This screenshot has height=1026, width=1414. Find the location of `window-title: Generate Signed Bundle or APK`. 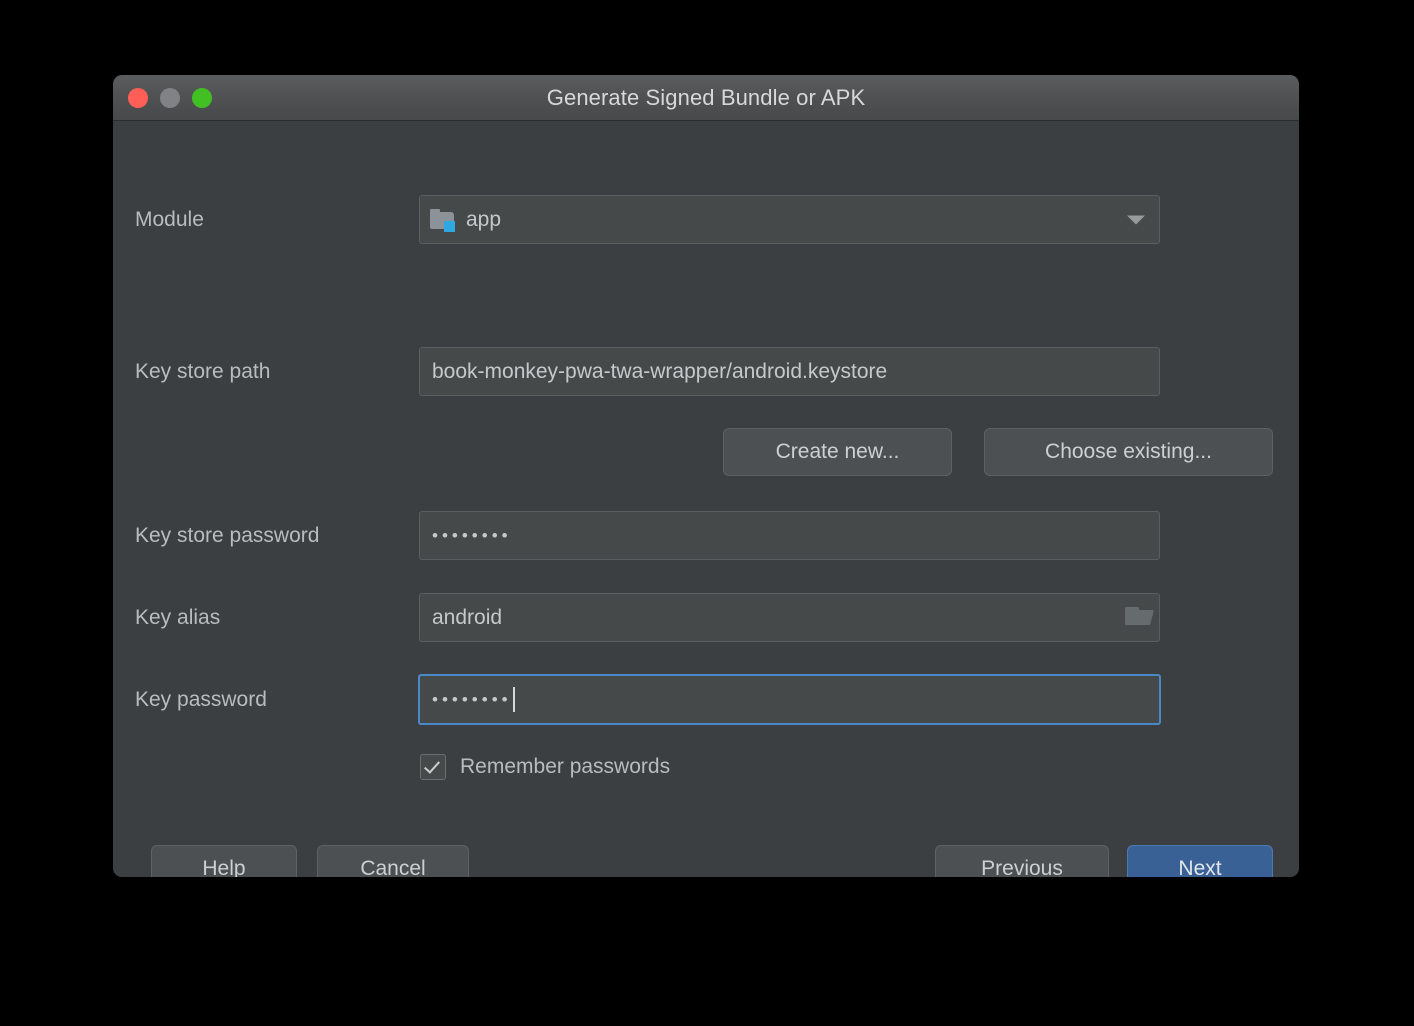

window-title: Generate Signed Bundle or APK is located at coordinates (706, 97).